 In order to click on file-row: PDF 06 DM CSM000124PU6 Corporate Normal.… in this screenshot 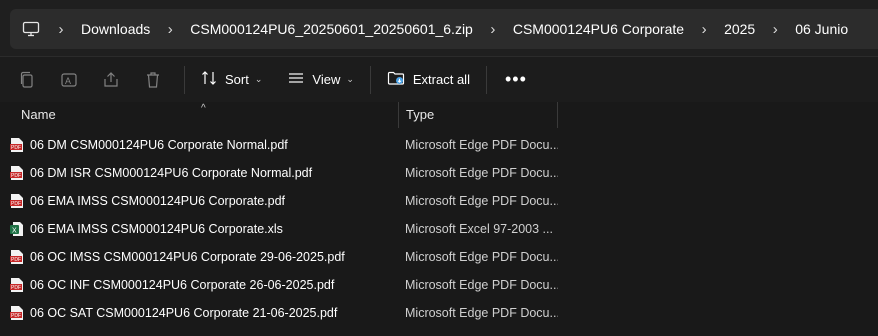, I will do `click(439, 145)`.